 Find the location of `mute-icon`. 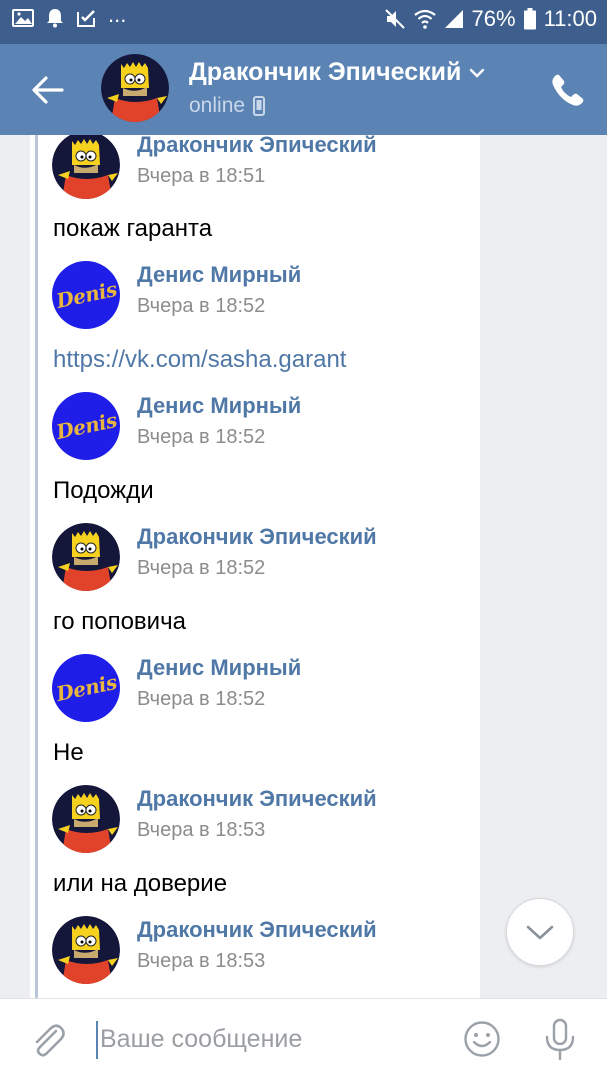

mute-icon is located at coordinates (394, 19).